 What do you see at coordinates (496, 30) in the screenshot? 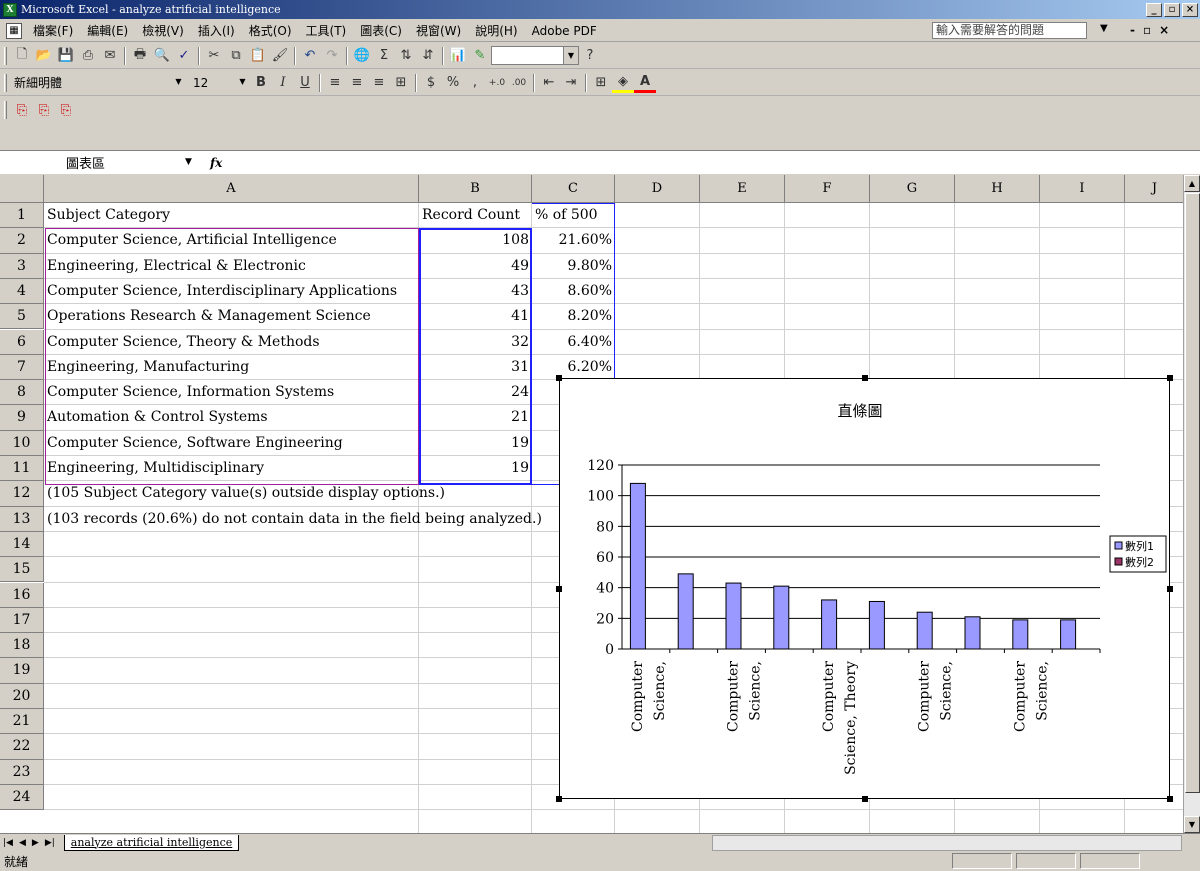
I see `menu-help: 說明(H)` at bounding box center [496, 30].